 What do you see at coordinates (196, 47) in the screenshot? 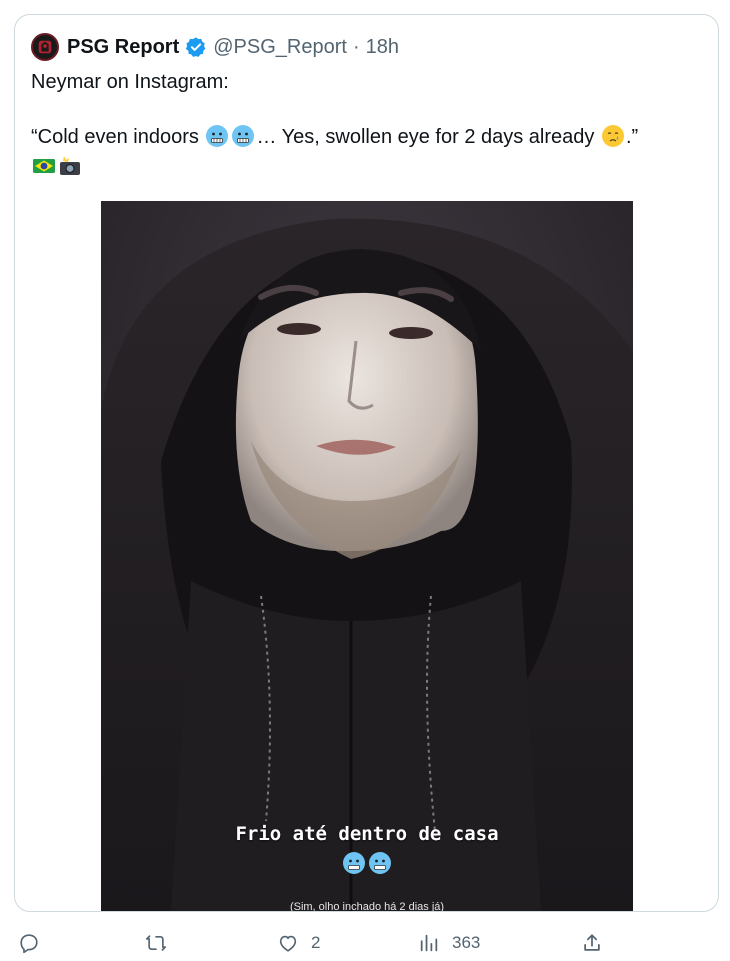
I see `verified-badge-icon` at bounding box center [196, 47].